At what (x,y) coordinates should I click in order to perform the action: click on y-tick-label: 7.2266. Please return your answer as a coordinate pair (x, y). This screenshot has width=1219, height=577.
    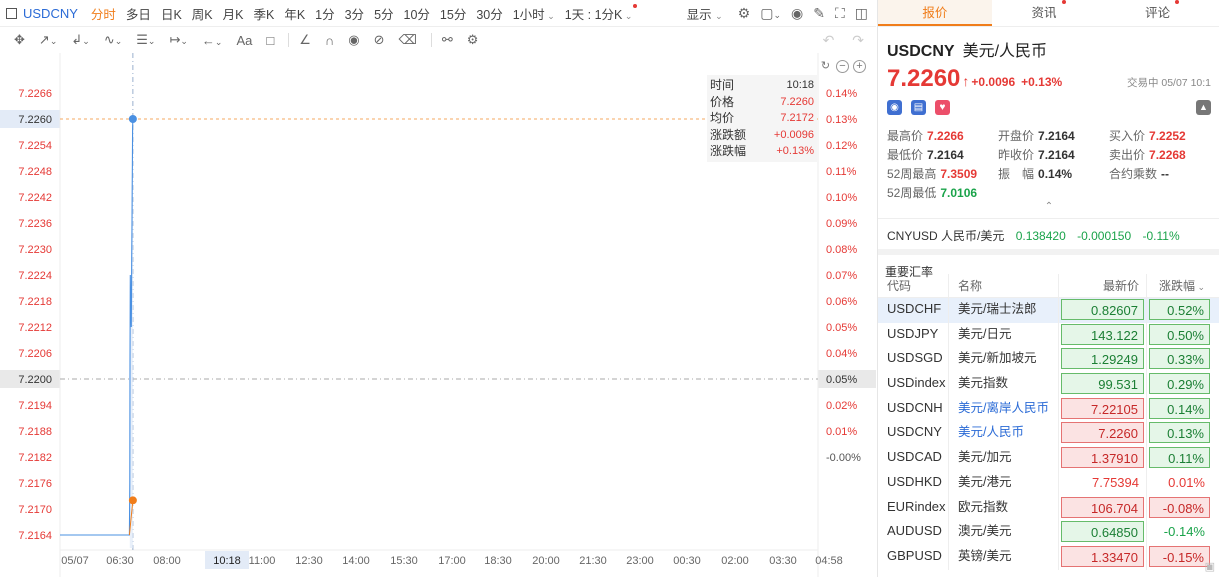
    Looking at the image, I should click on (35, 94).